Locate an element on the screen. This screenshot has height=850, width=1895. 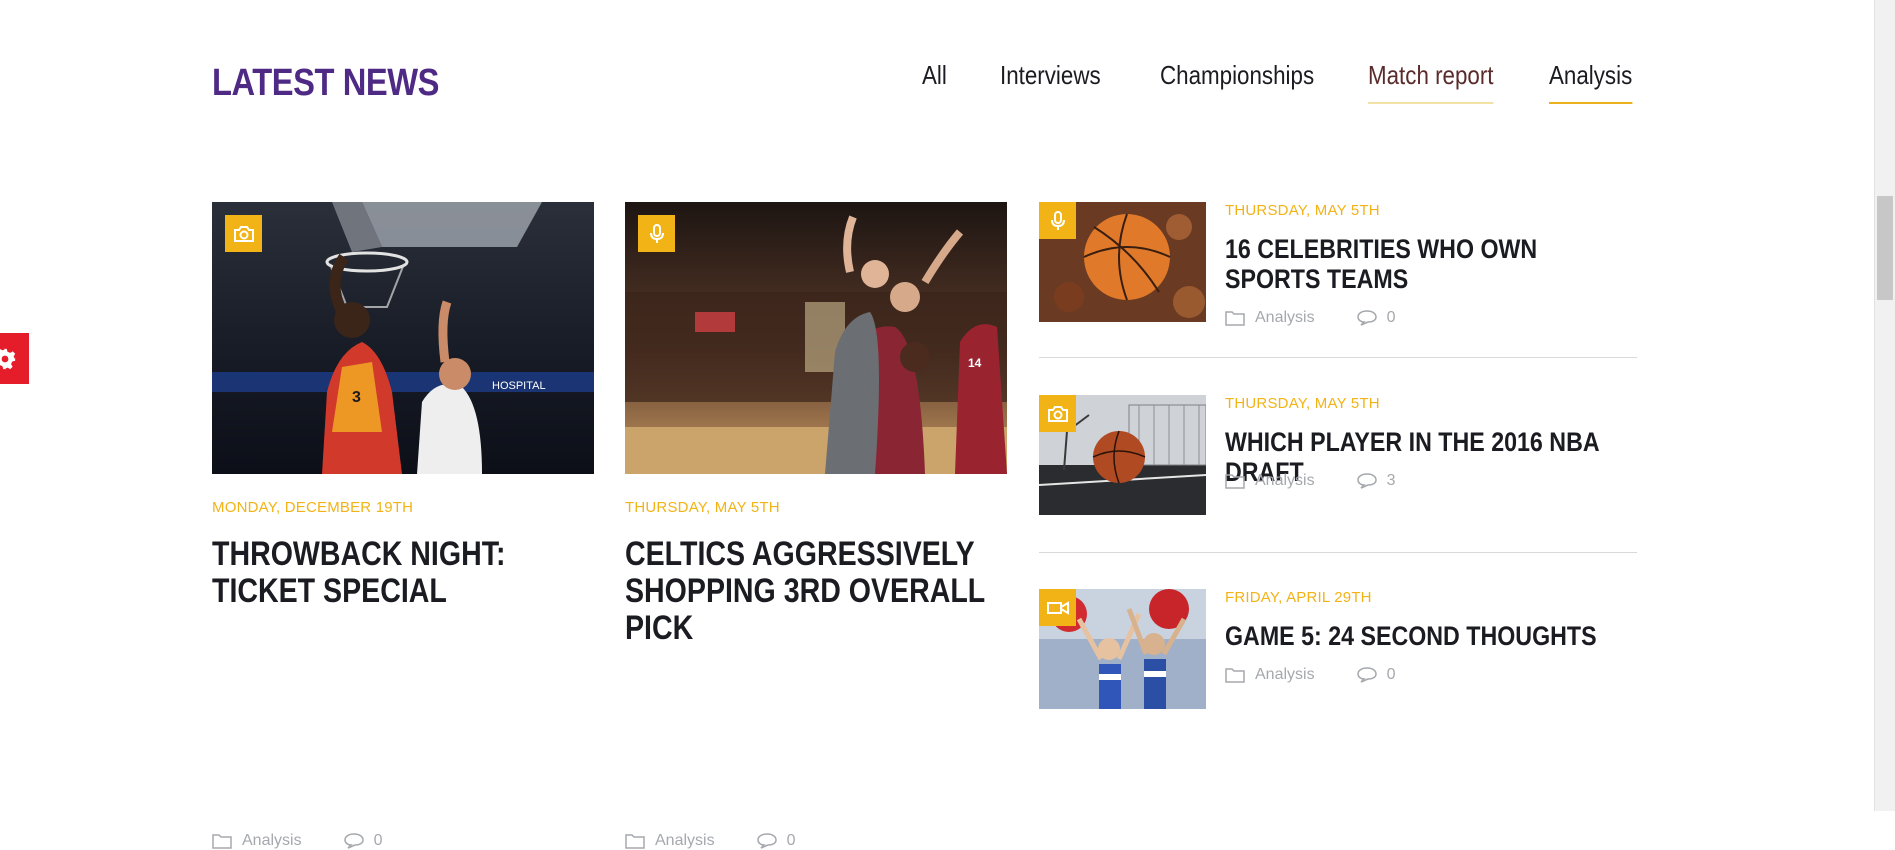
tab-label: Analysis is located at coordinates (1591, 75).